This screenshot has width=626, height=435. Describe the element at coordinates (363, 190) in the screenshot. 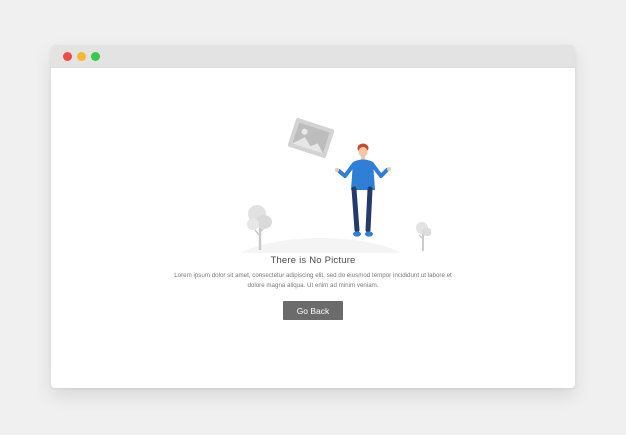

I see `person-shrugging` at that location.